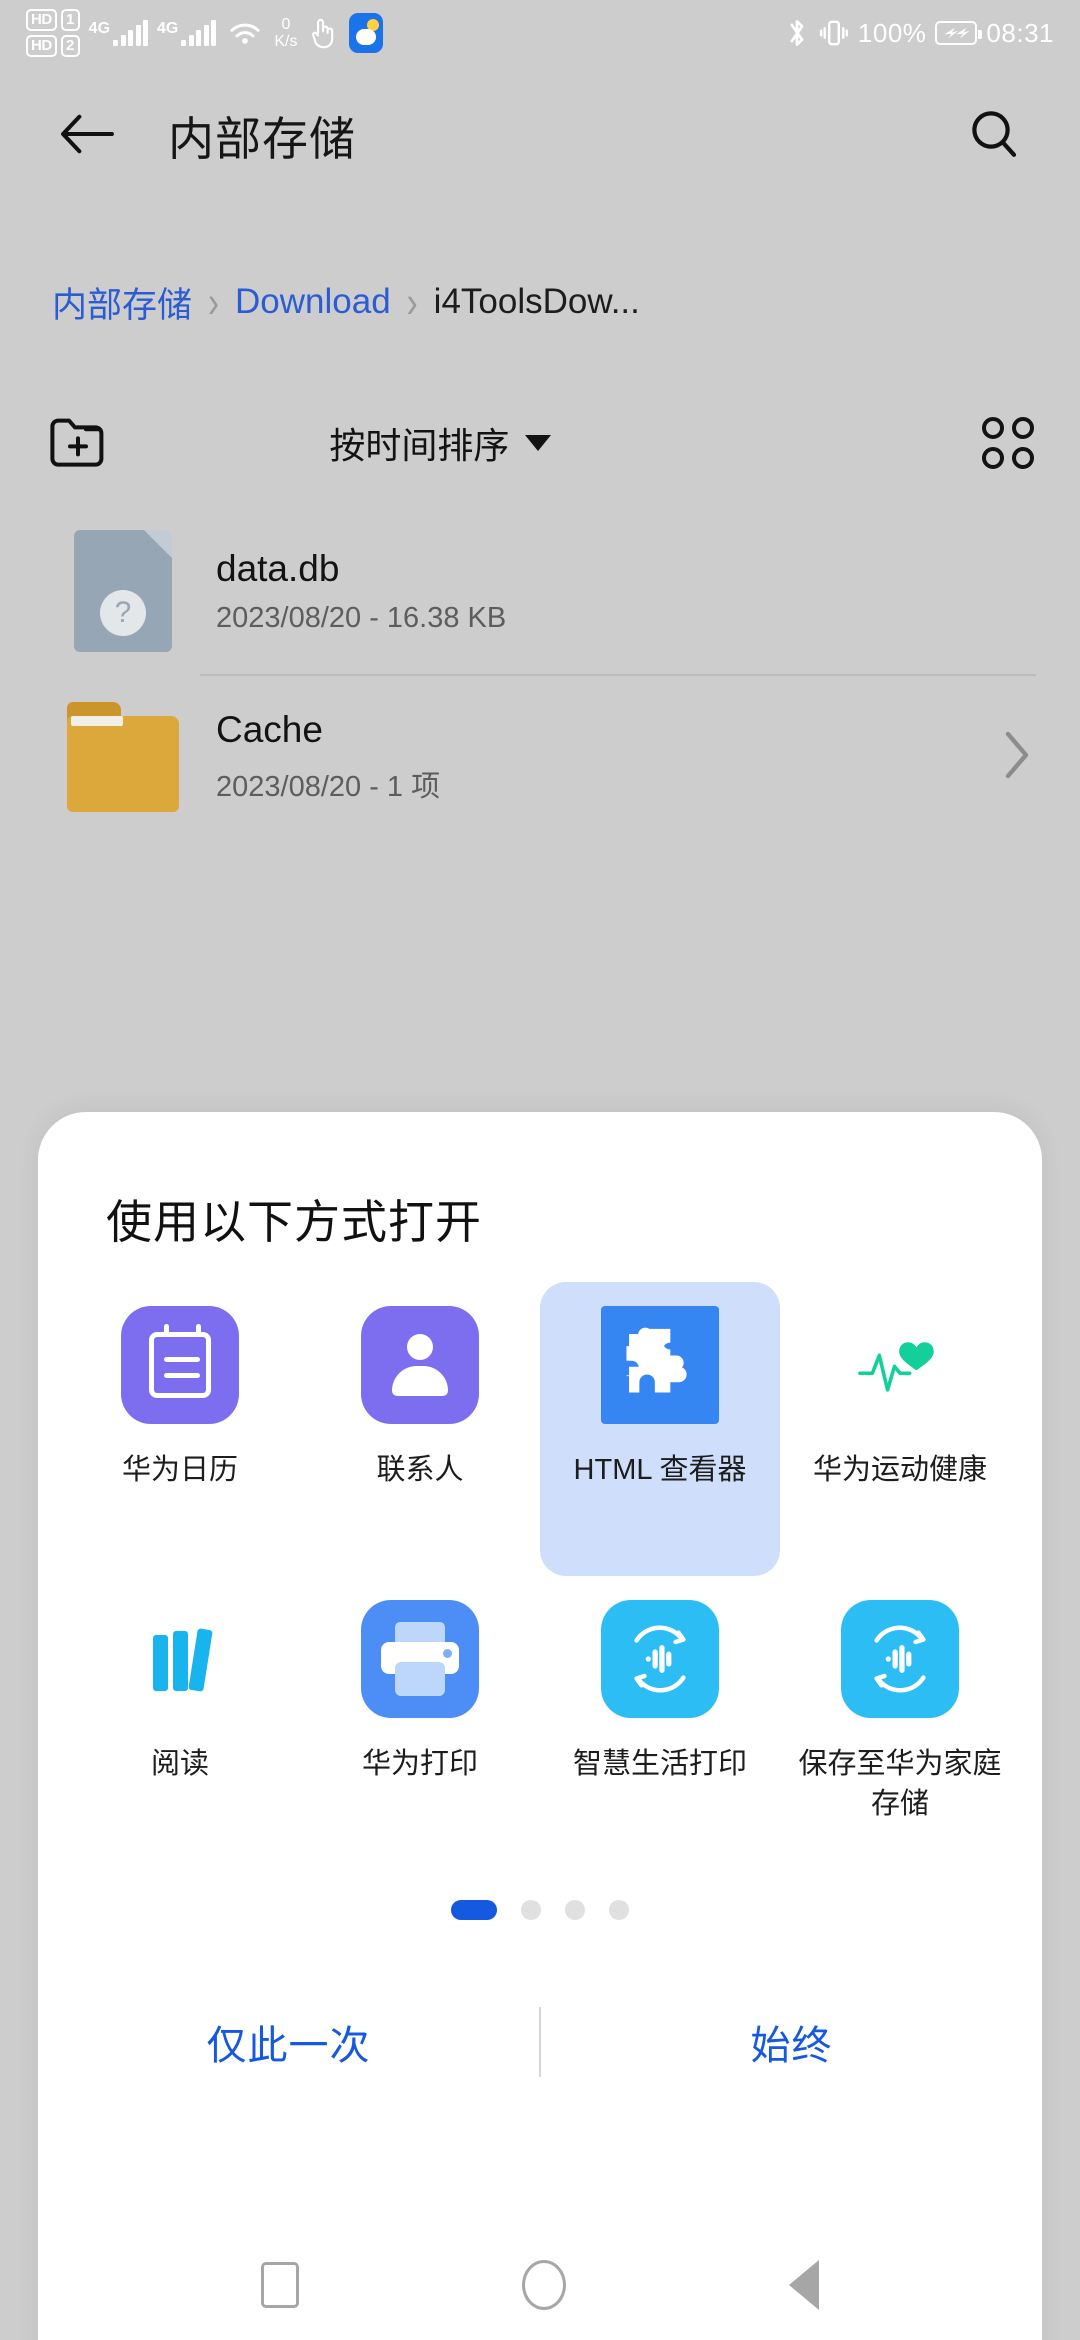 This screenshot has height=2340, width=1080. I want to click on hd2-sim-number: 2, so click(70, 46).